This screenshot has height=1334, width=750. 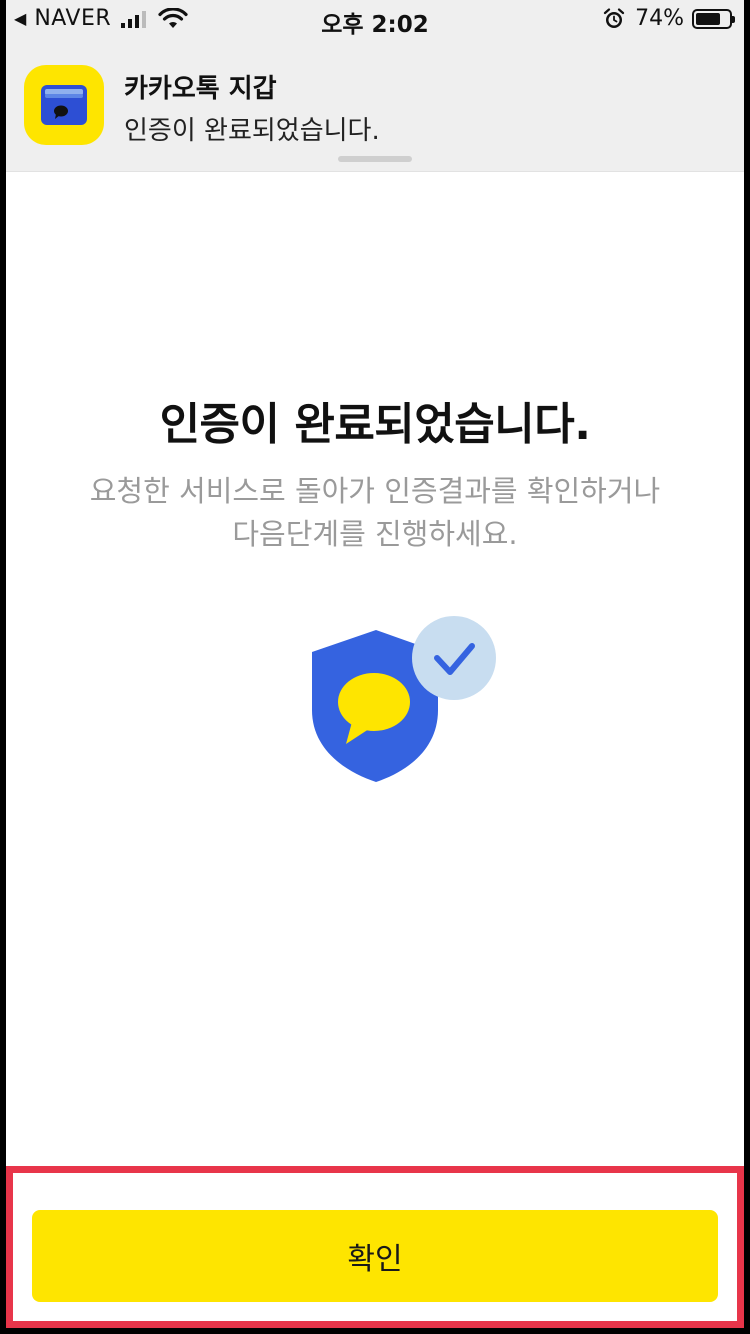 I want to click on status-right: 74%, so click(x=669, y=18).